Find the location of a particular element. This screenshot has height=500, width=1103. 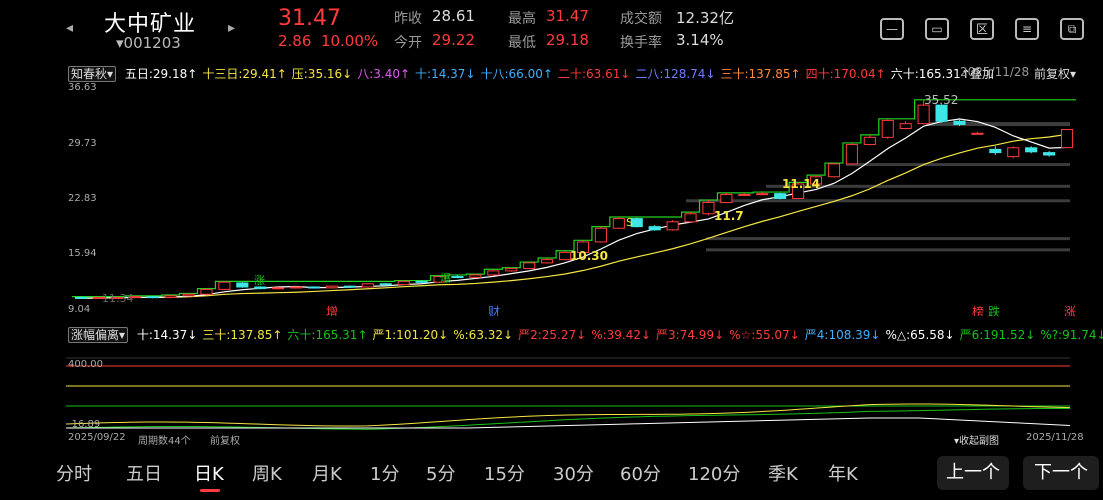

stat-label: 最高 is located at coordinates (522, 19).